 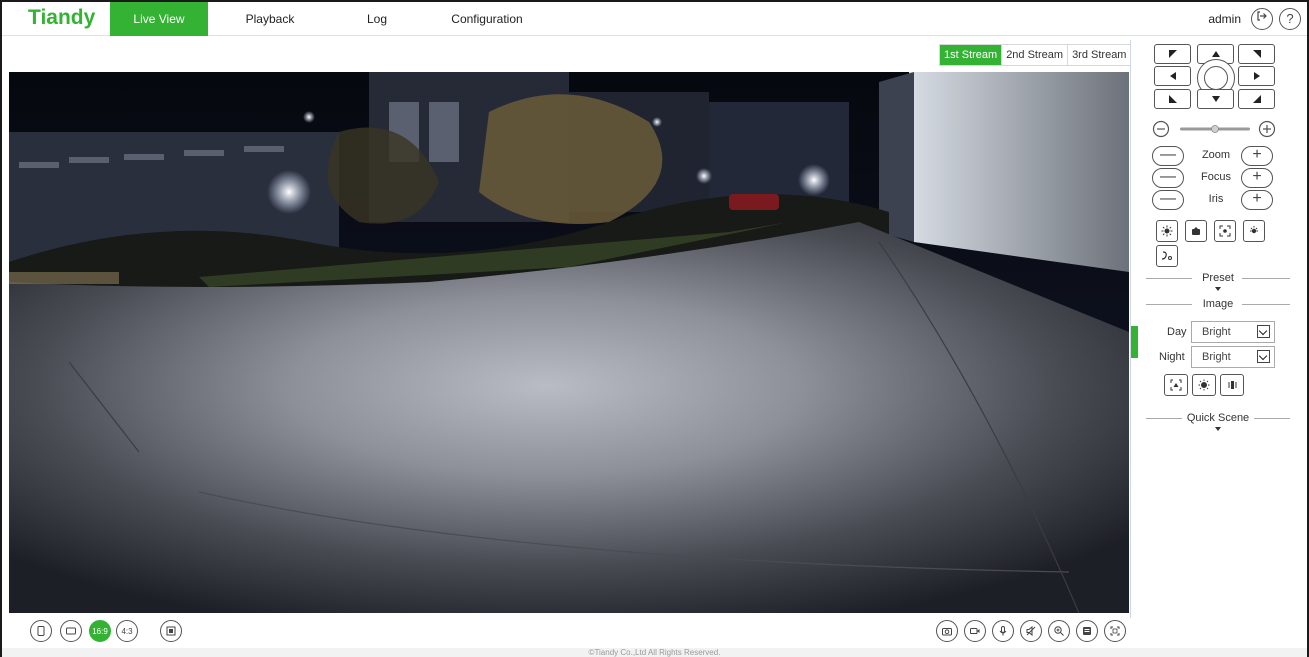 I want to click on focus-near-button: —, so click(x=1168, y=178).